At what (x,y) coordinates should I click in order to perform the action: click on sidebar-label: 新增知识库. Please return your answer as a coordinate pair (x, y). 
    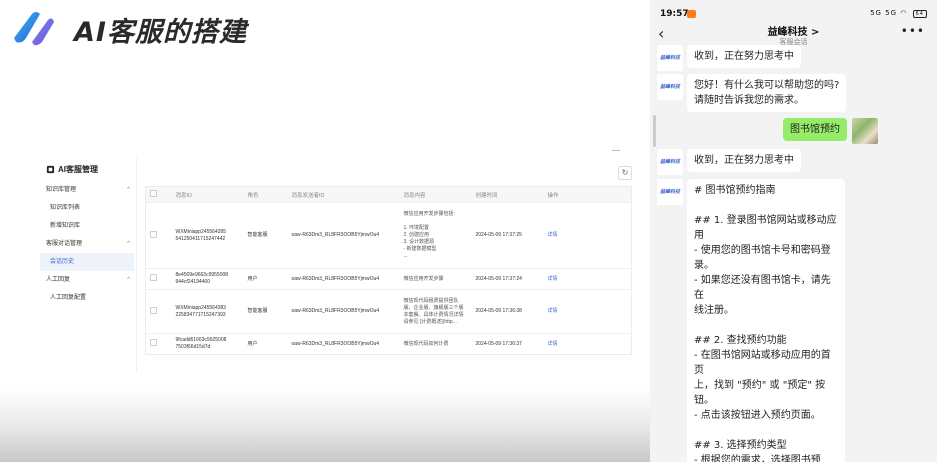
    Looking at the image, I should click on (65, 226).